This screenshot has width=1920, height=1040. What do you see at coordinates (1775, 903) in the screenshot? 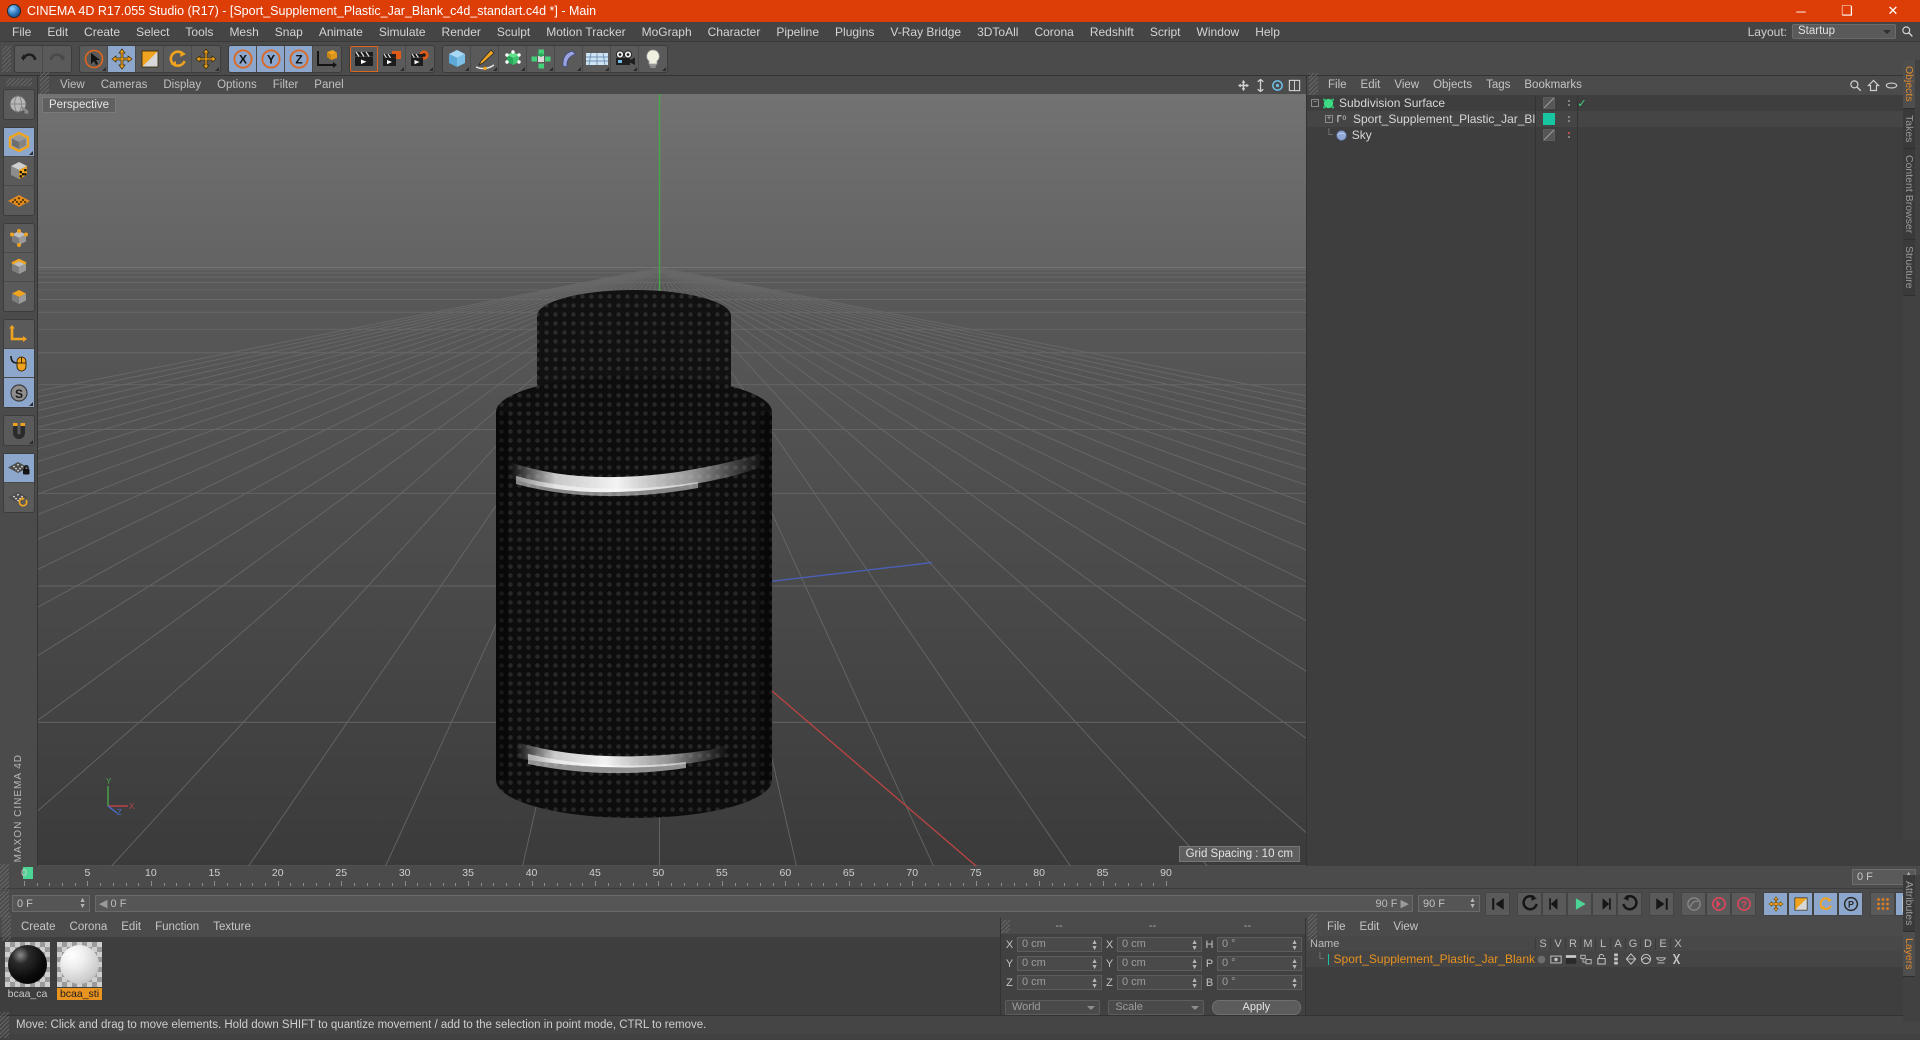
I see `position-key-button` at bounding box center [1775, 903].